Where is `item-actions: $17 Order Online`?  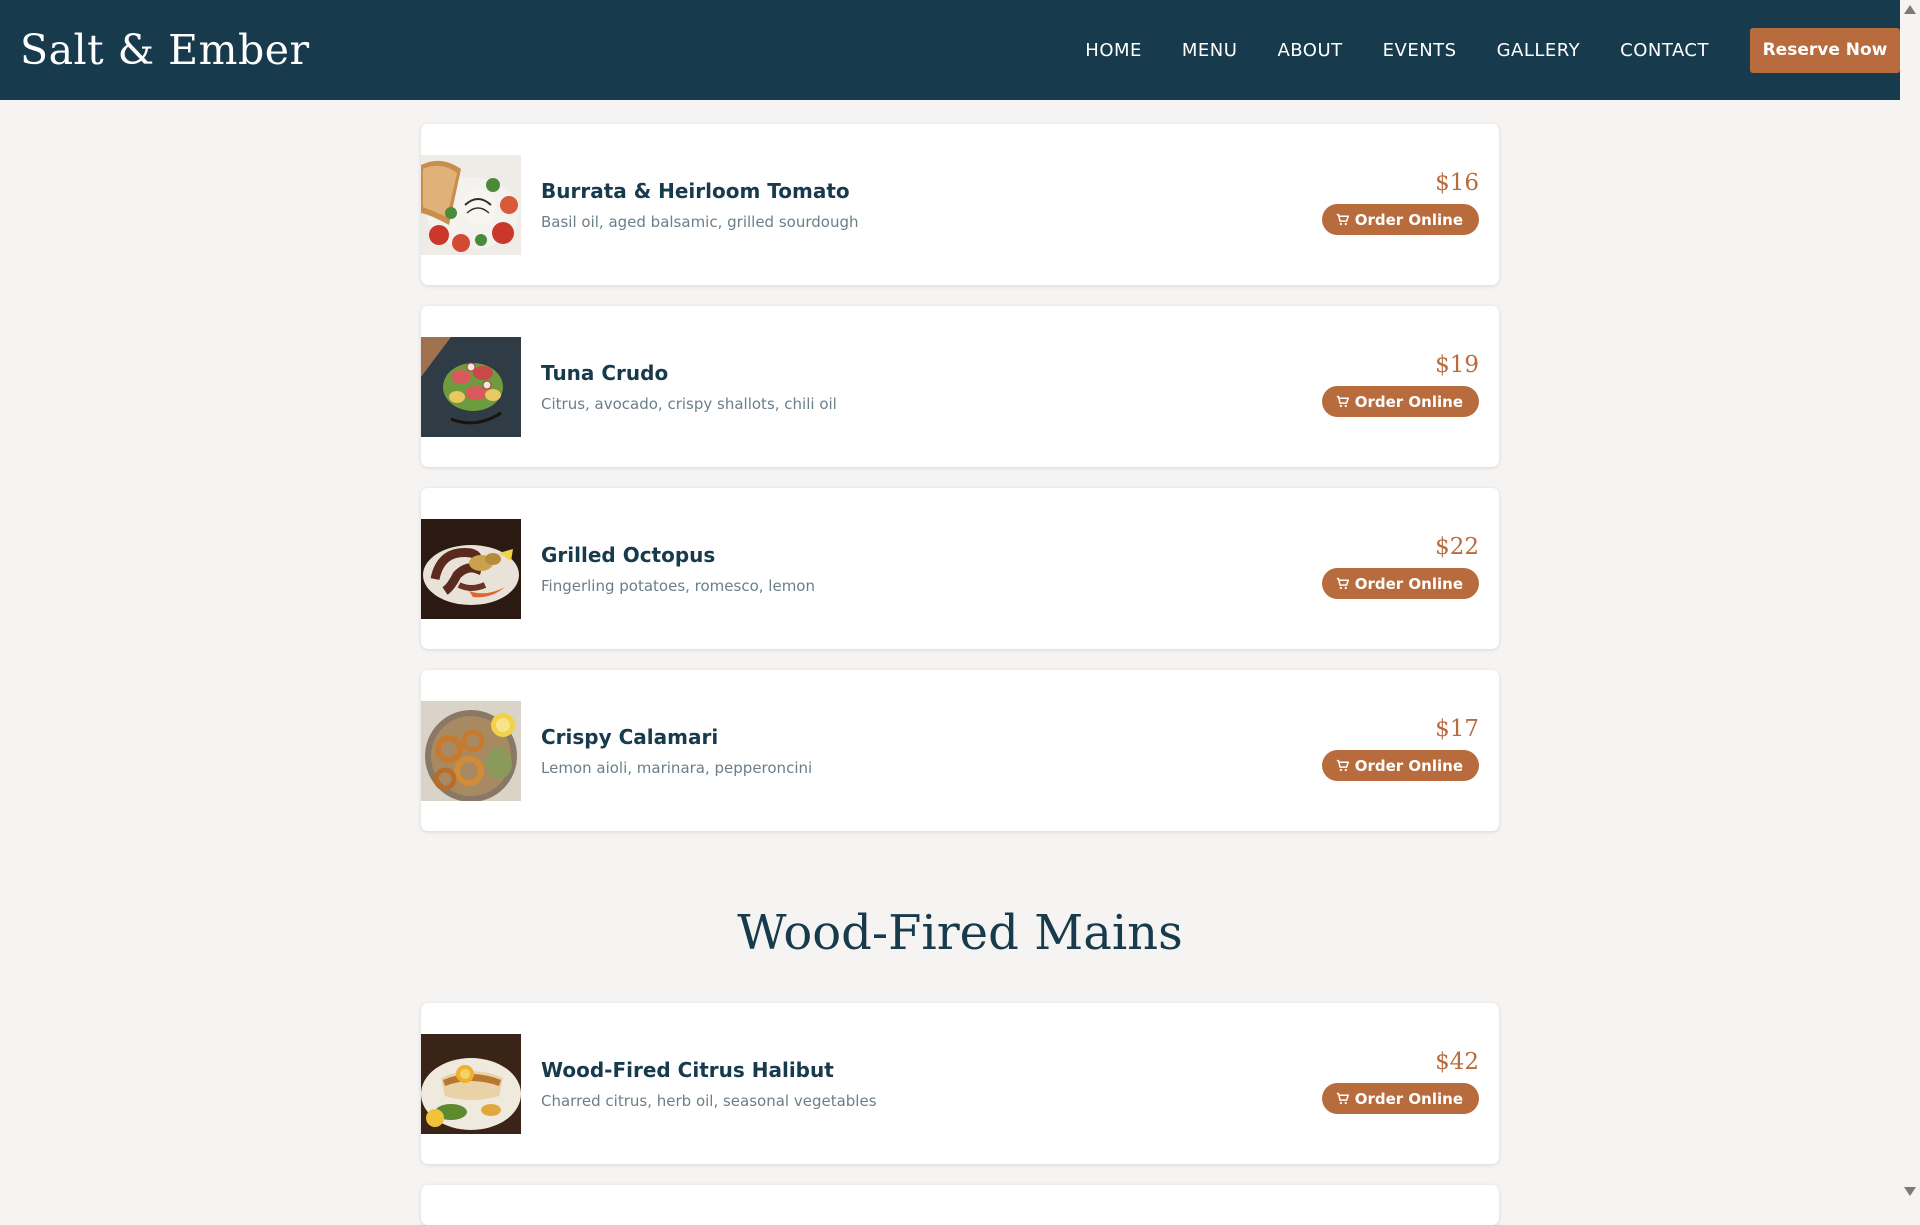
item-actions: $17 Order Online is located at coordinates (1400, 748).